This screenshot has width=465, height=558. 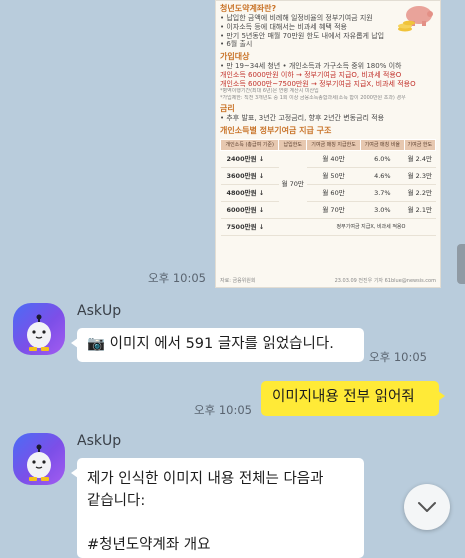 I want to click on message-text: 같습니다:, so click(x=116, y=501).